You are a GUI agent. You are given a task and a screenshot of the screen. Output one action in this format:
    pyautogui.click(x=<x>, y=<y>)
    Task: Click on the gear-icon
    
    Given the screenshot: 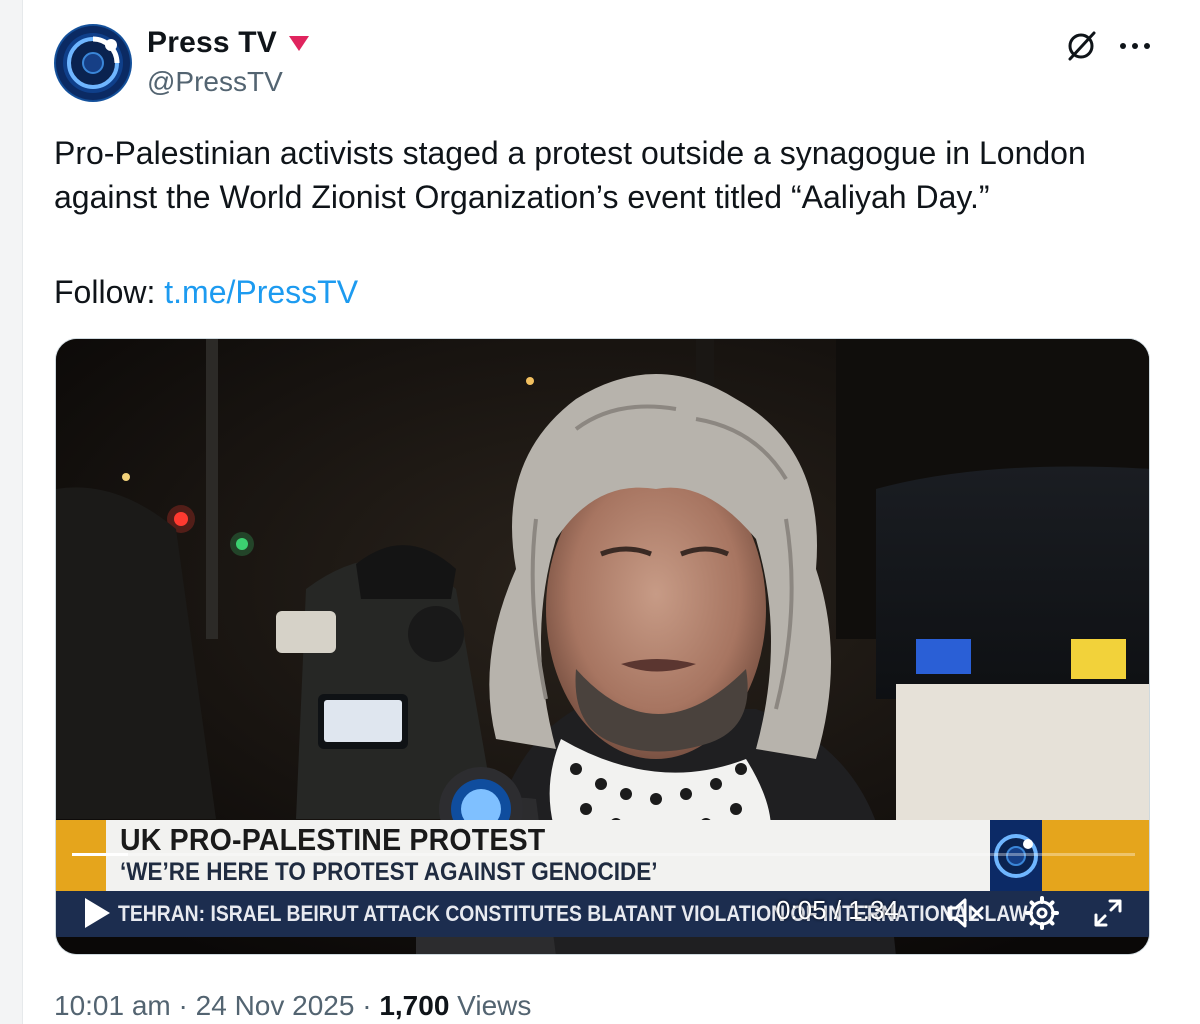 What is the action you would take?
    pyautogui.click(x=1042, y=913)
    